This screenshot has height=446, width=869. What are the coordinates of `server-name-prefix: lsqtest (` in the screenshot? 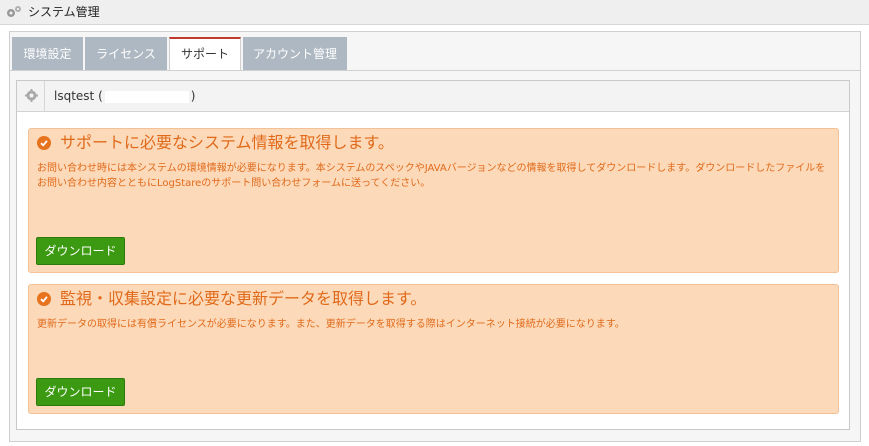 It's located at (78, 96).